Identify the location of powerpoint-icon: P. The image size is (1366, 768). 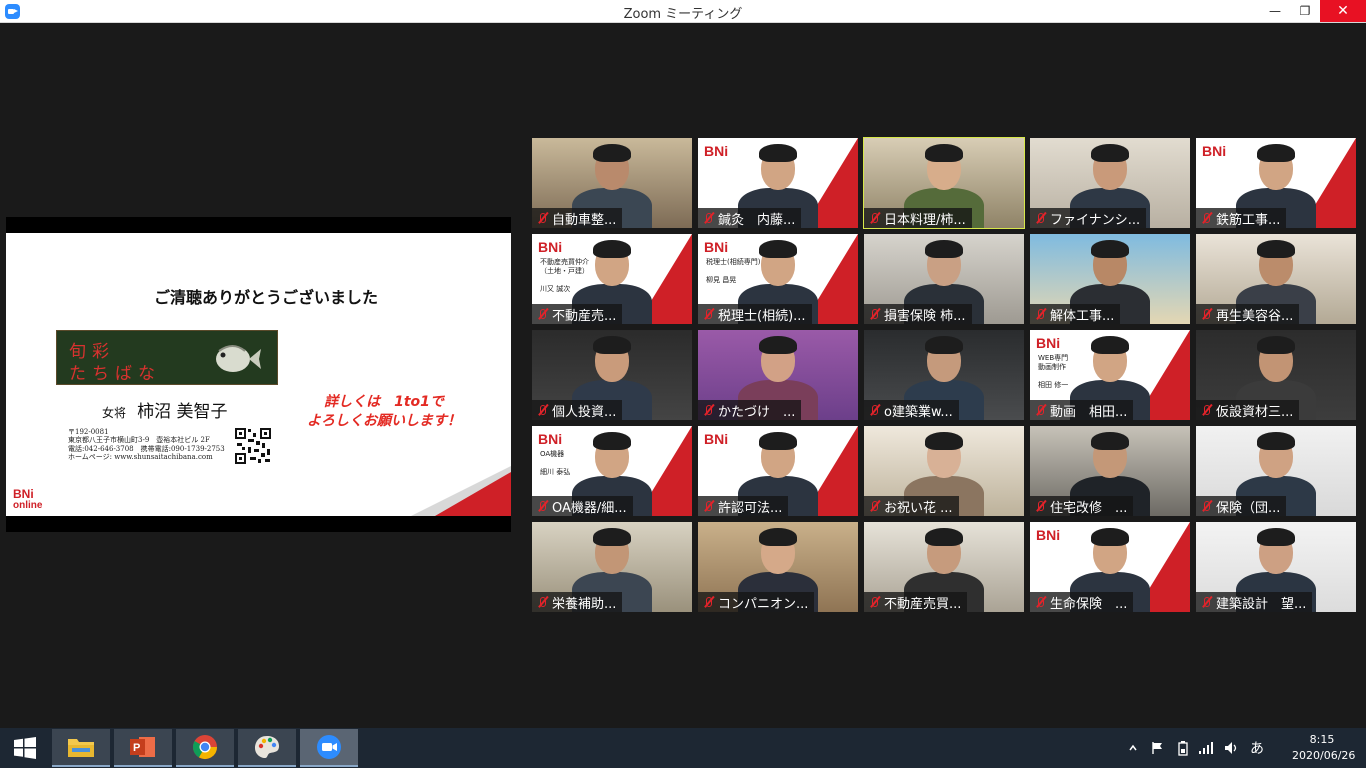
(142, 747).